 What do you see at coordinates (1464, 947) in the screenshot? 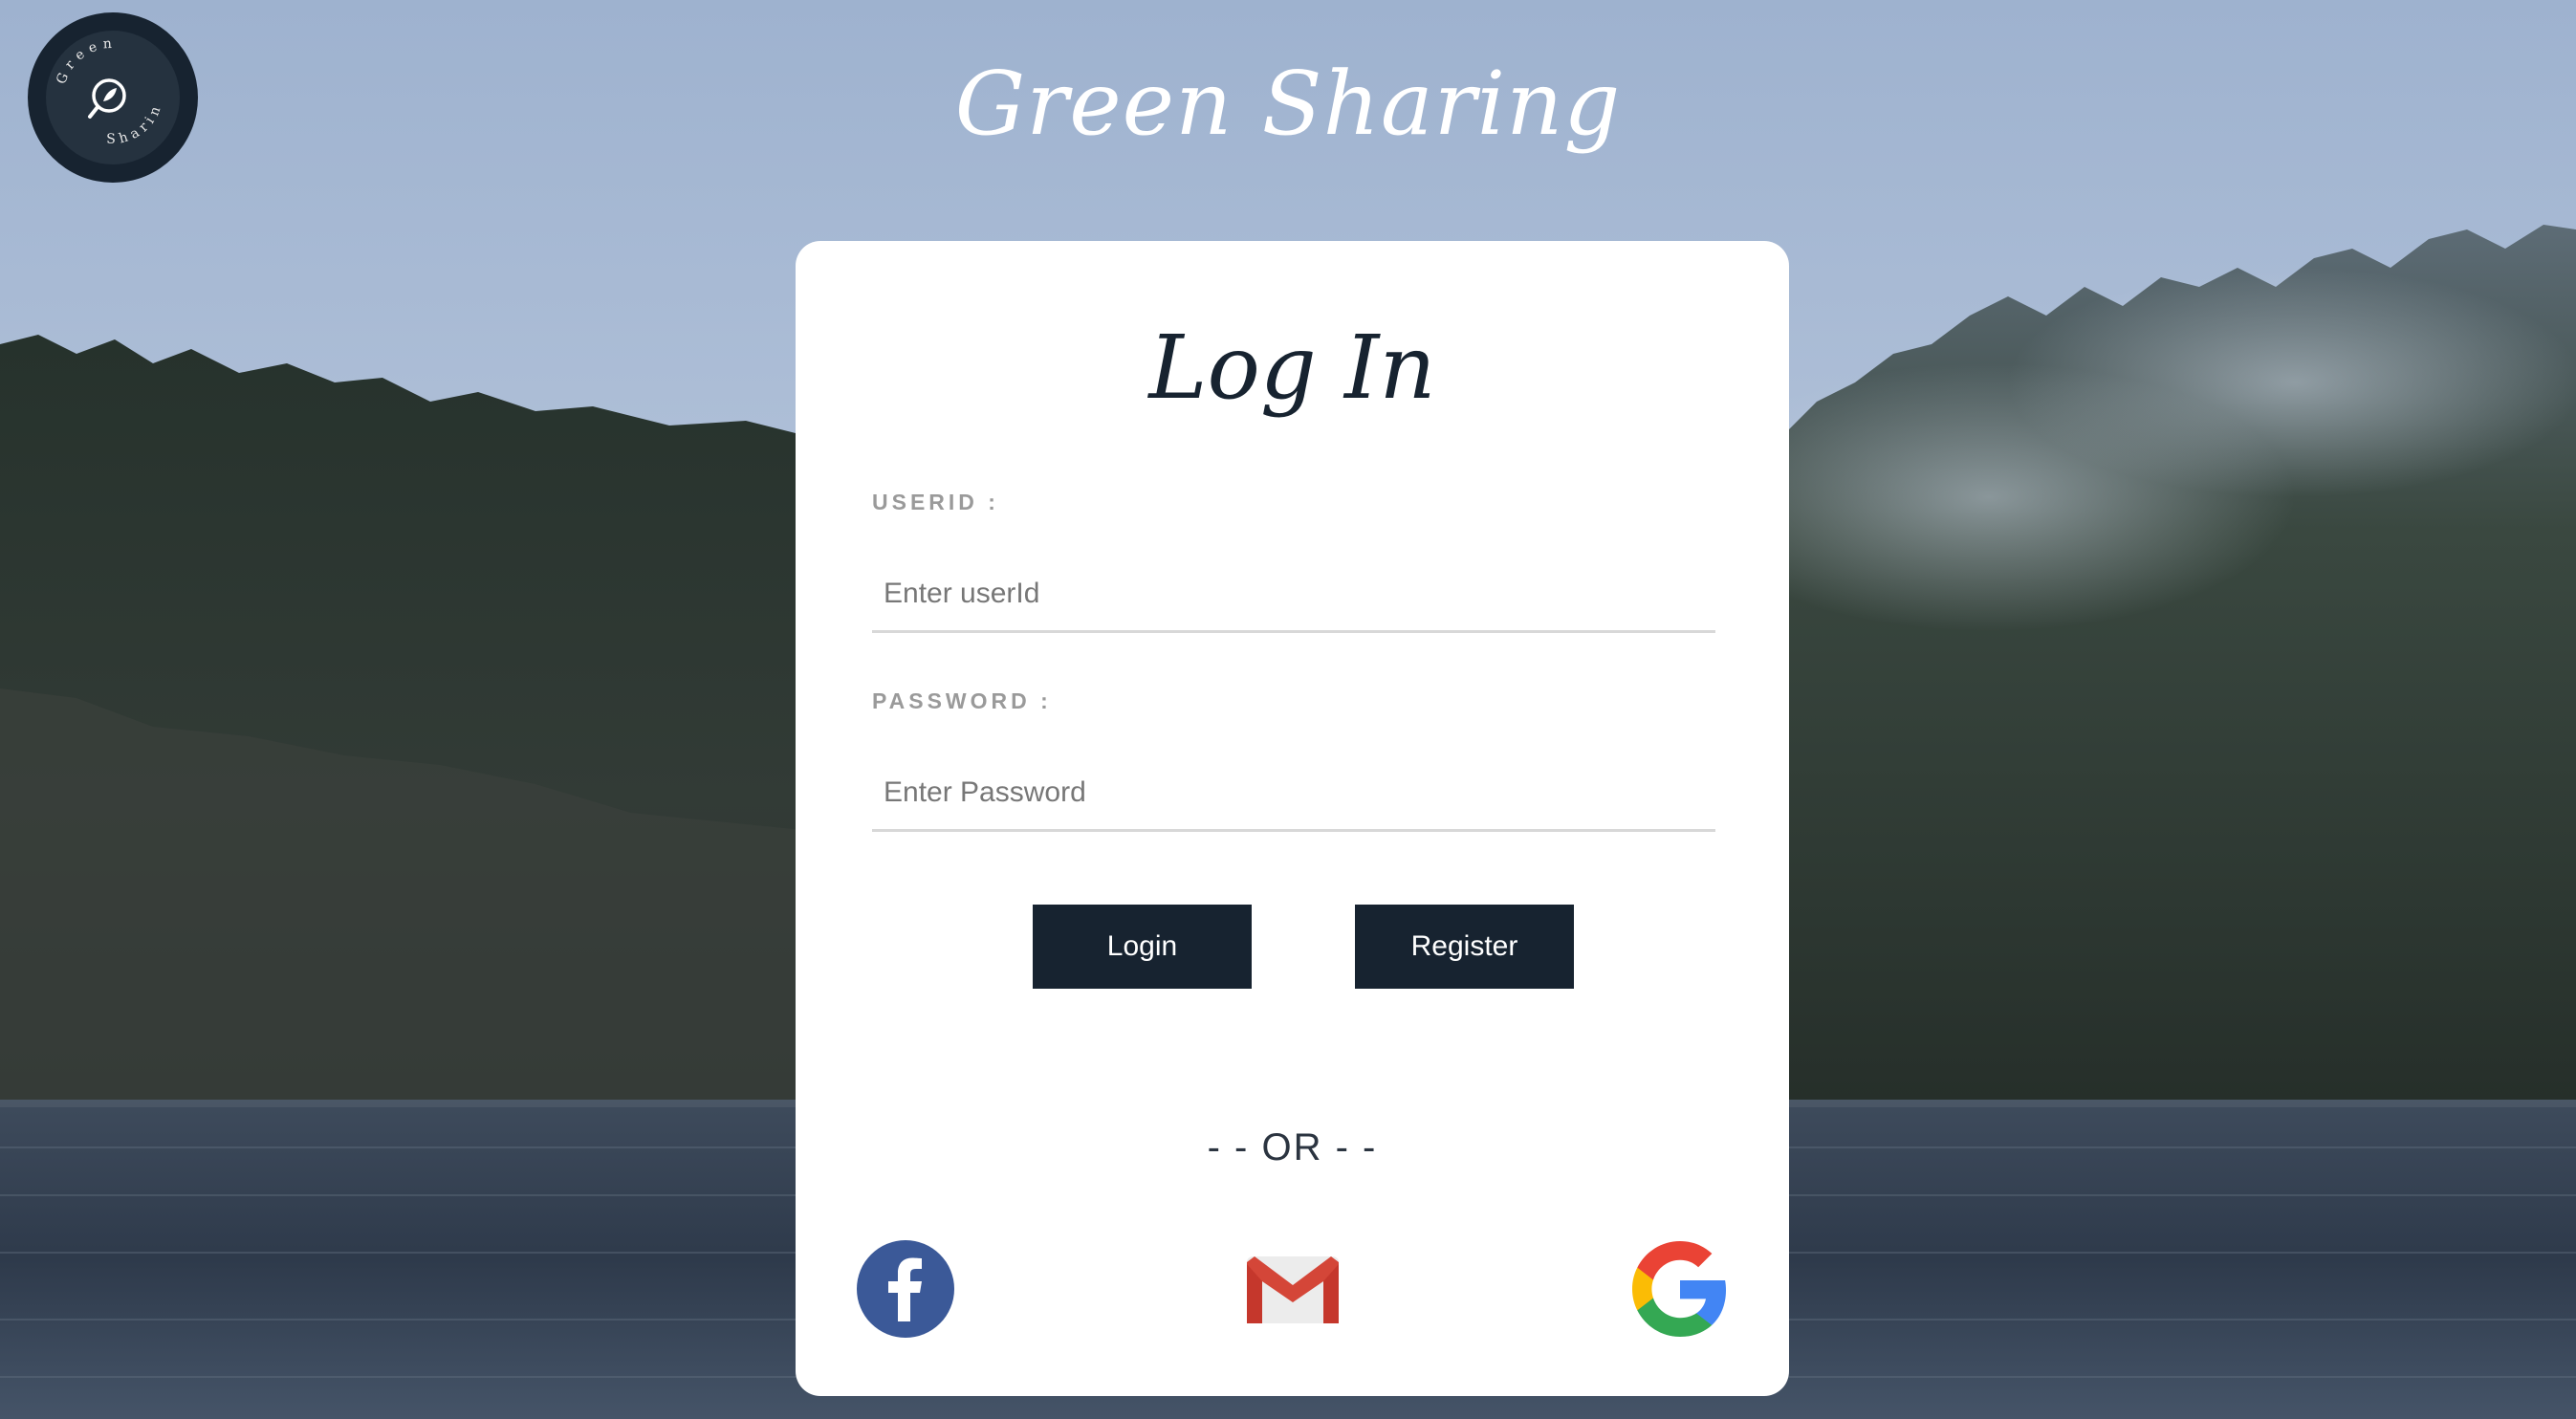
I see `register-button: Register` at bounding box center [1464, 947].